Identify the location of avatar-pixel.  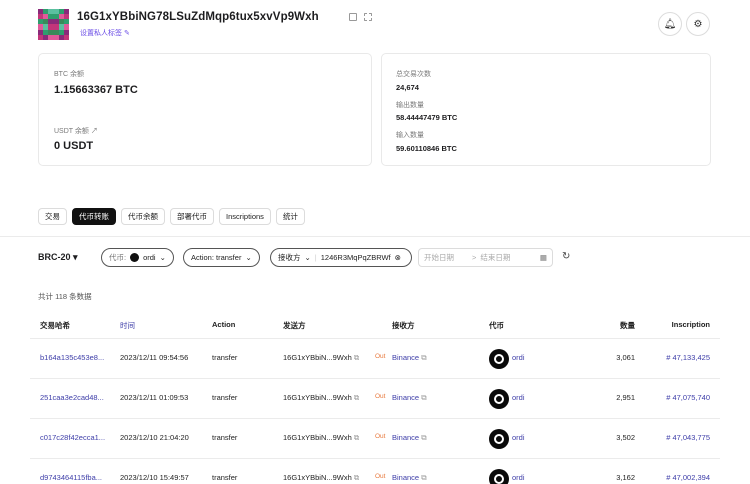
(66, 37).